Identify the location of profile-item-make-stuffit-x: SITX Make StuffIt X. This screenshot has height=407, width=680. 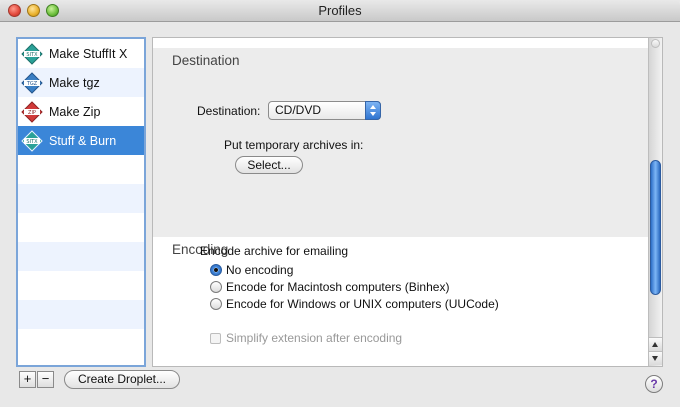
(81, 53).